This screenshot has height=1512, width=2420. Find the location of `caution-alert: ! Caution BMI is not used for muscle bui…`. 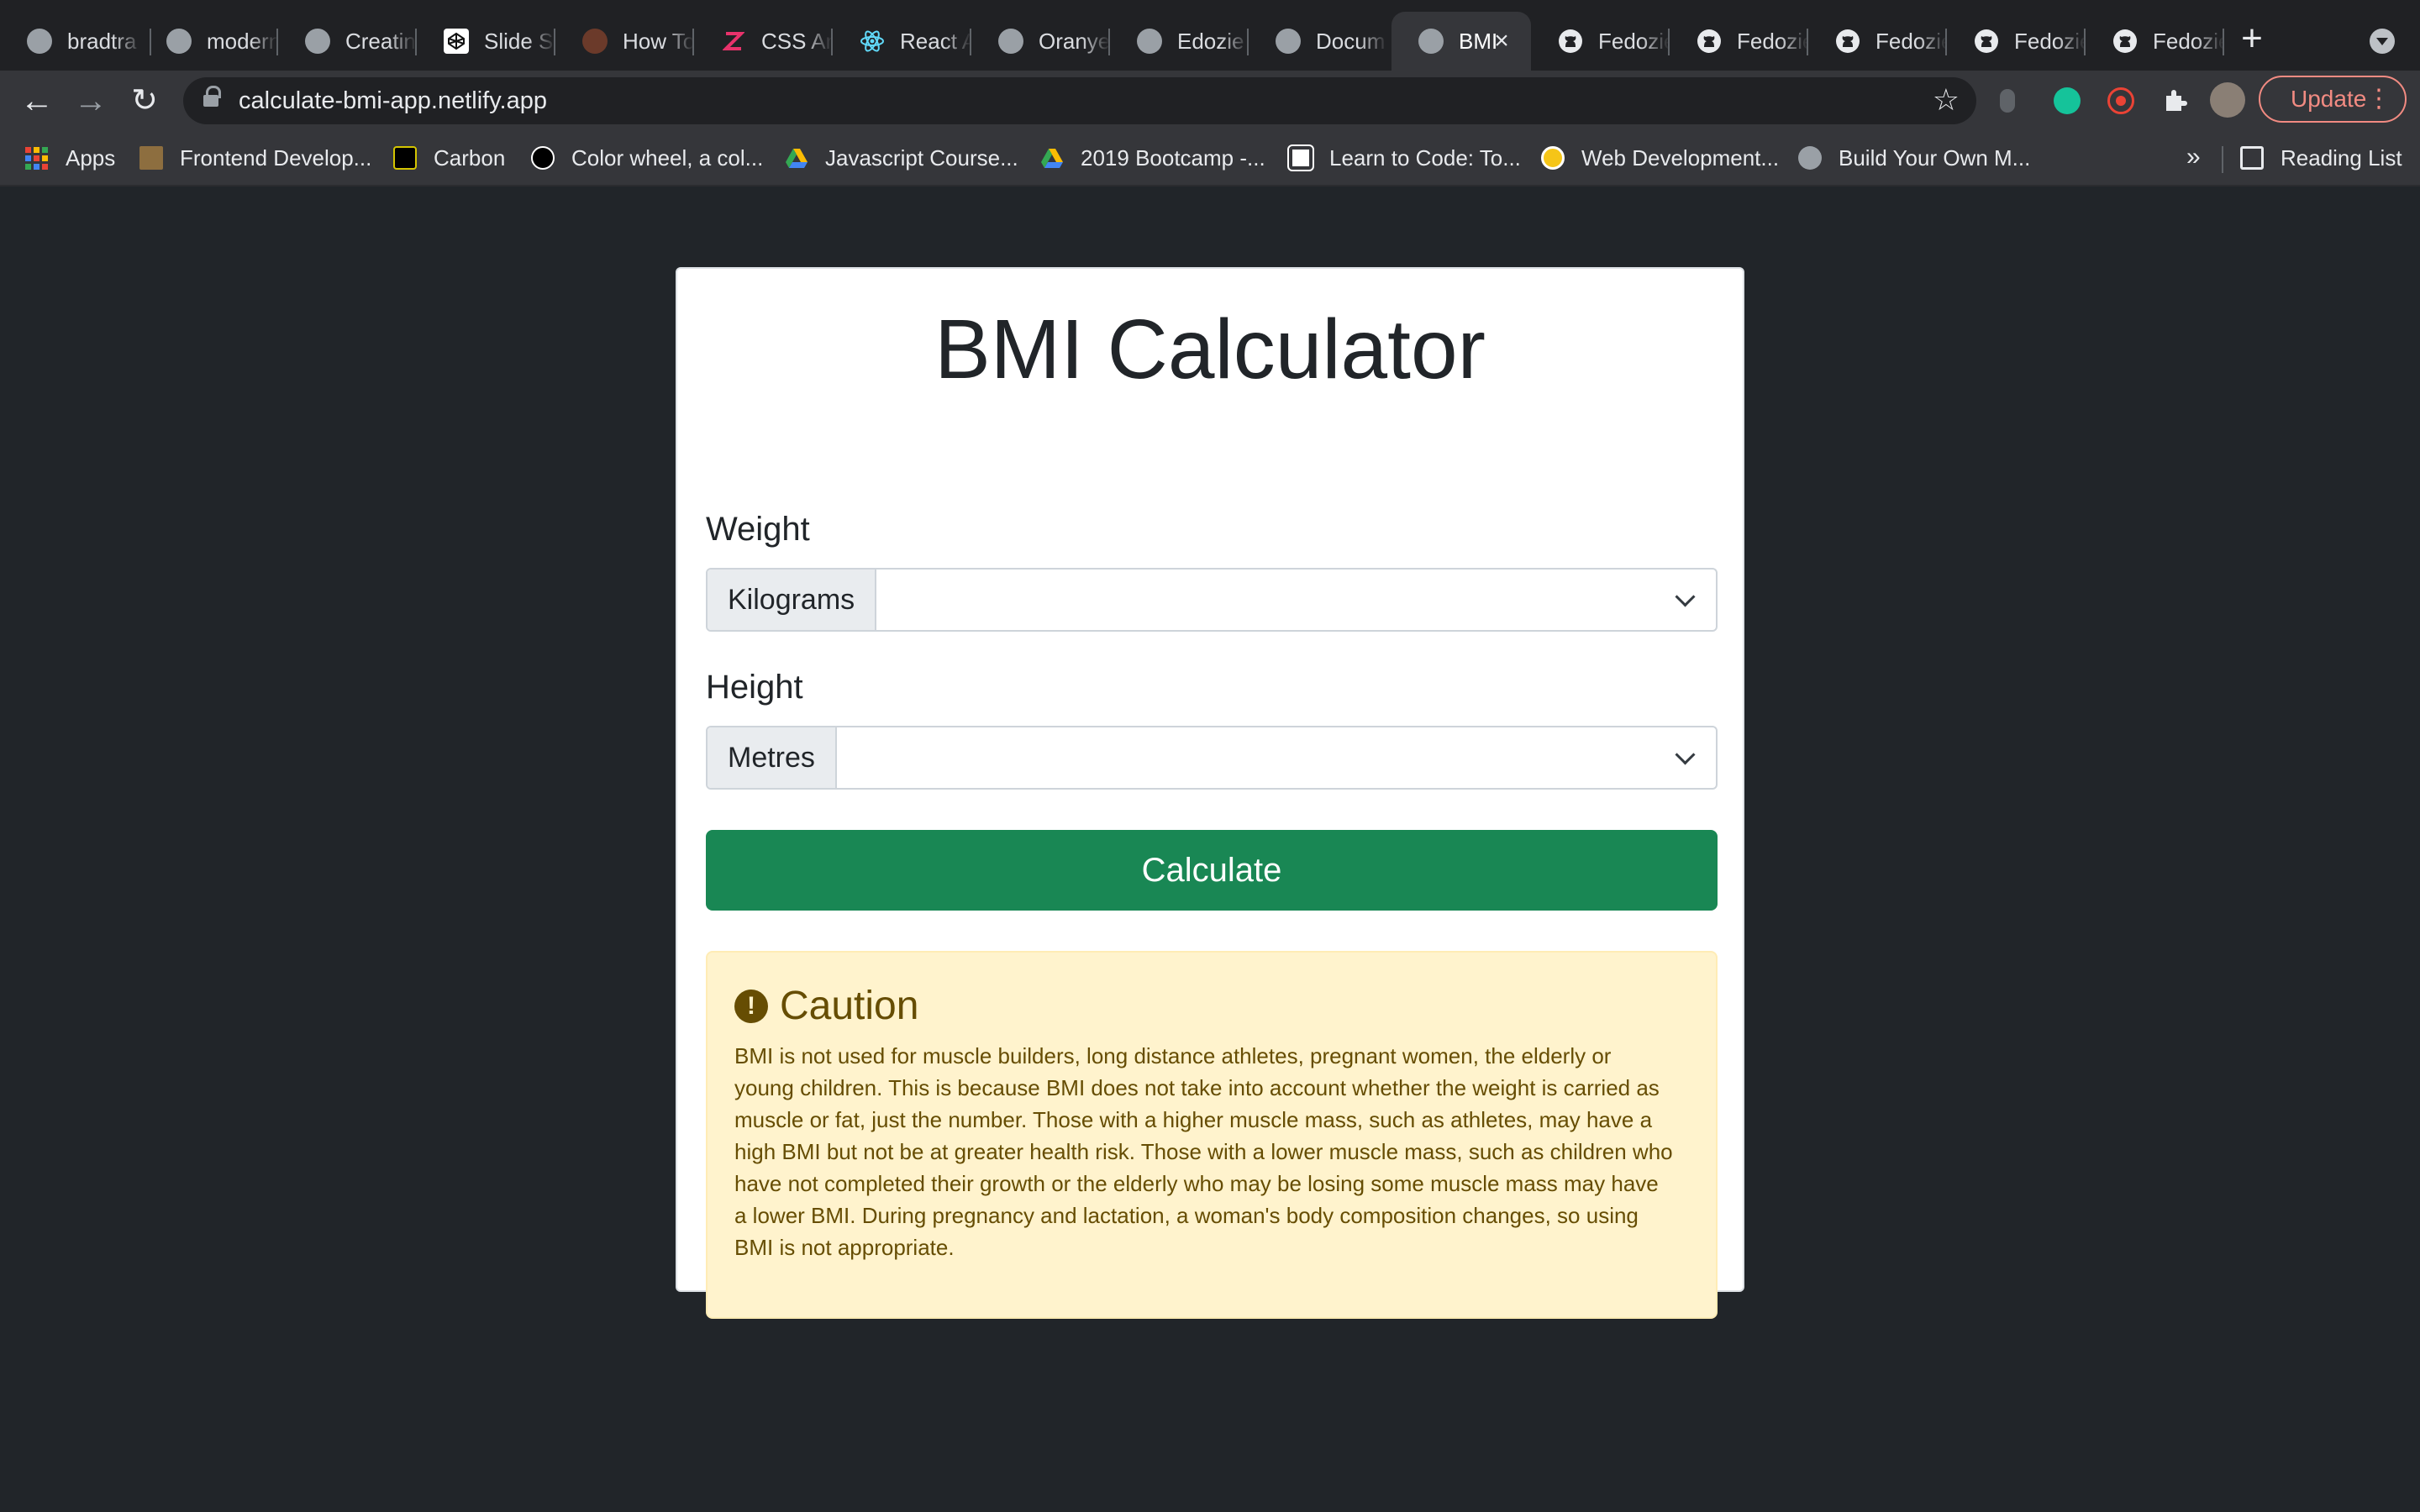

caution-alert: ! Caution BMI is not used for muscle bui… is located at coordinates (1212, 1135).